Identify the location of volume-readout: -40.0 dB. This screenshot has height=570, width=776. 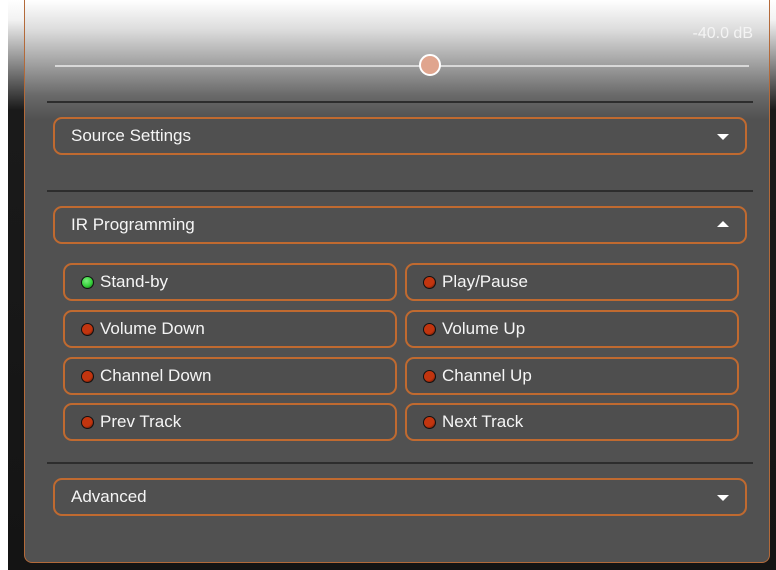
(722, 33).